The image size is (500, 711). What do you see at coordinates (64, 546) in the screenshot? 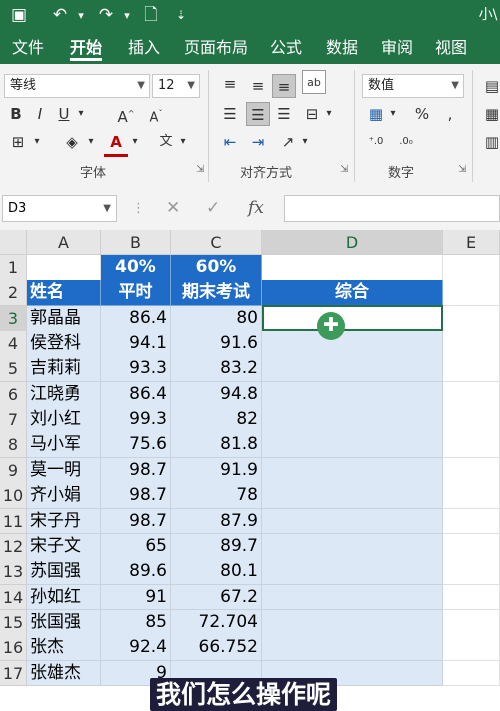
I see `cell-a12: 宋子文` at bounding box center [64, 546].